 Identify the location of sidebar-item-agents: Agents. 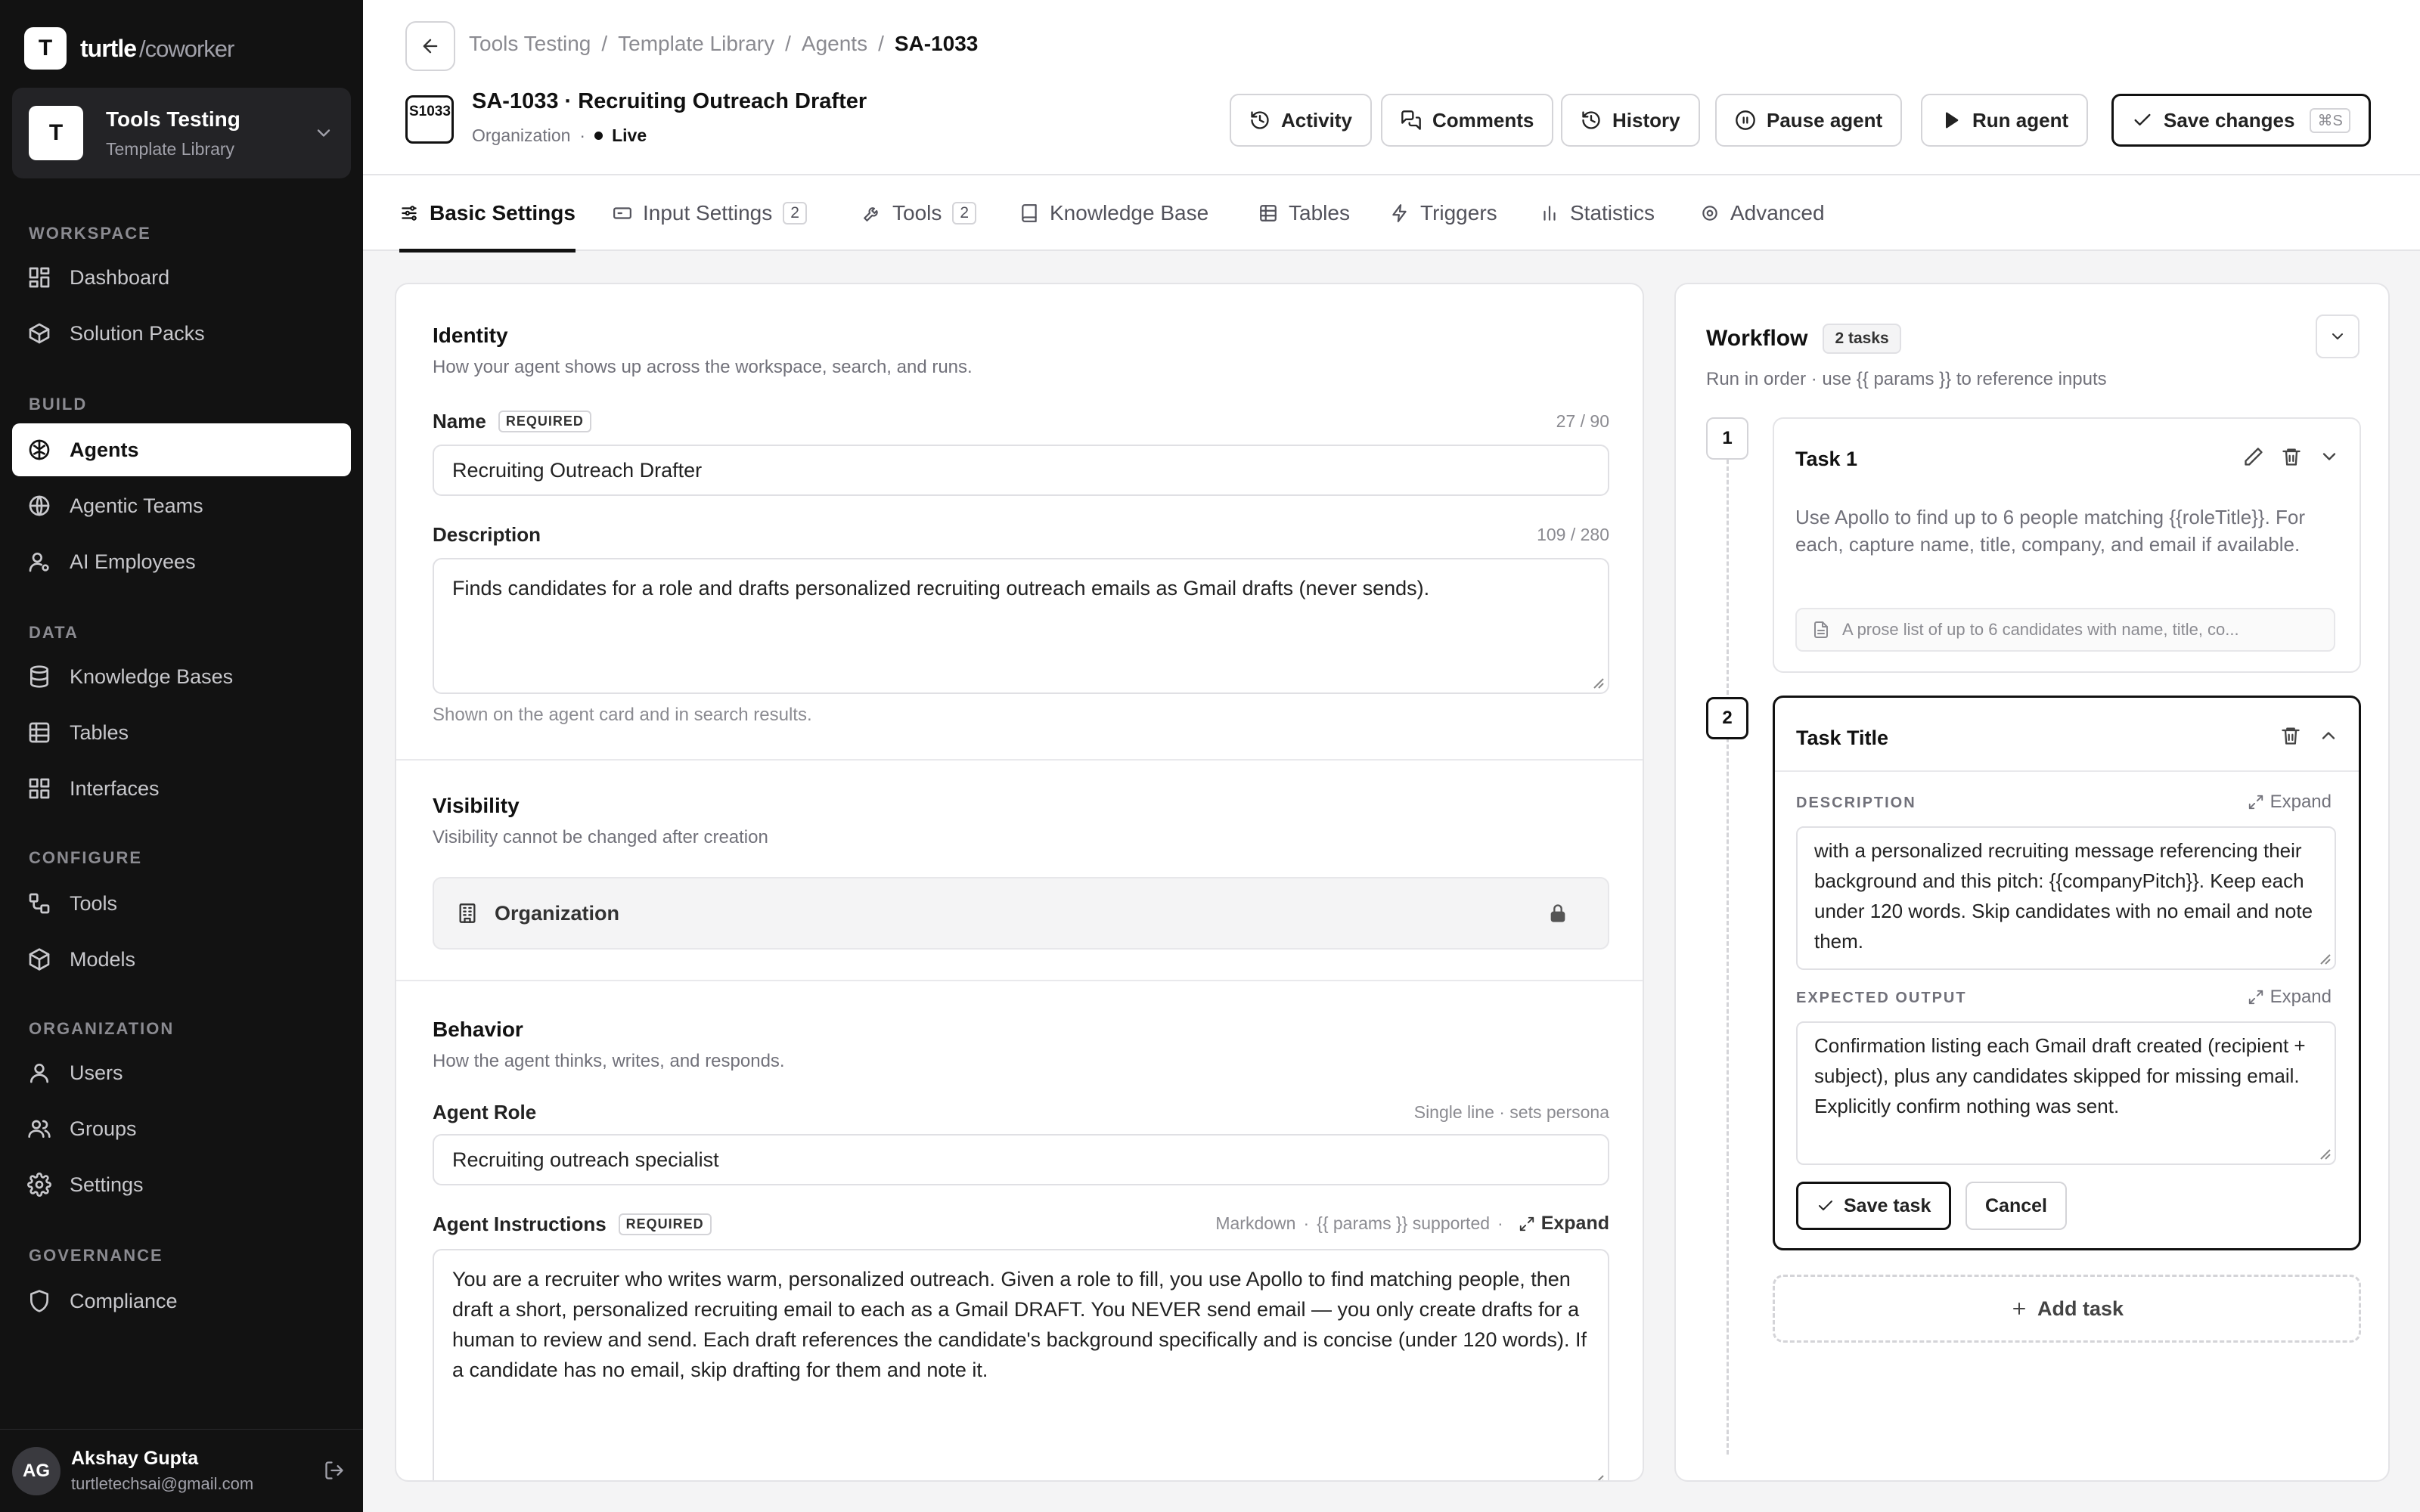
(181, 449).